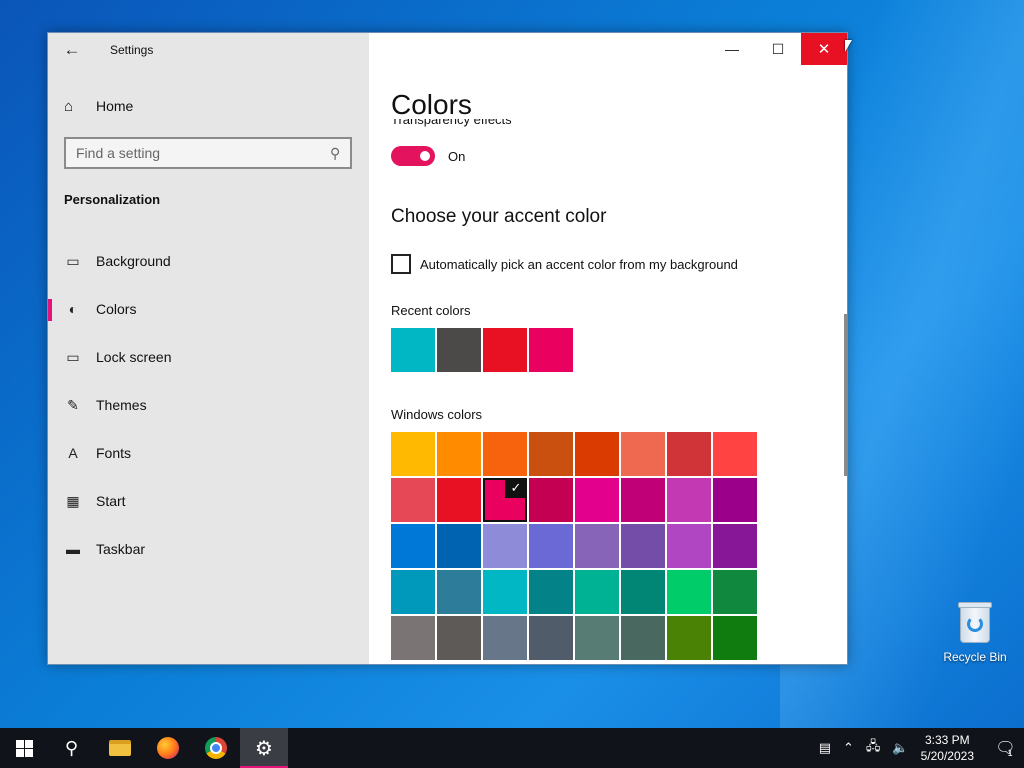 Image resolution: width=1024 pixels, height=768 pixels. I want to click on scrollbar, so click(845, 395).